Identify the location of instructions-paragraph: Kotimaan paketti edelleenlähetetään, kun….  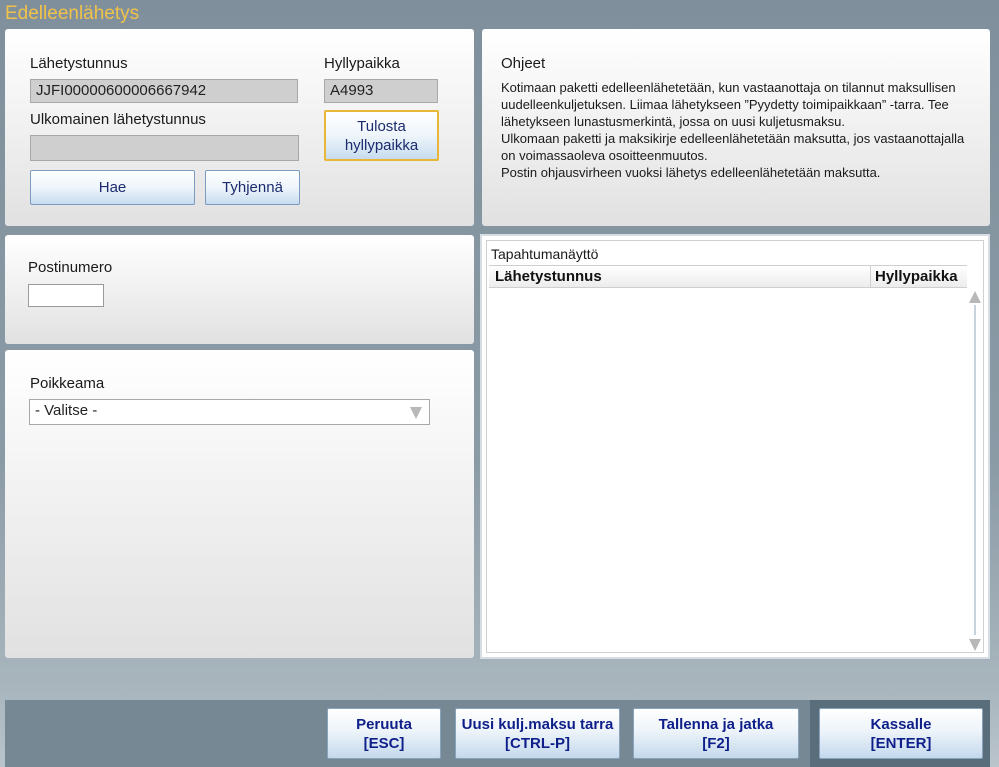
(728, 104).